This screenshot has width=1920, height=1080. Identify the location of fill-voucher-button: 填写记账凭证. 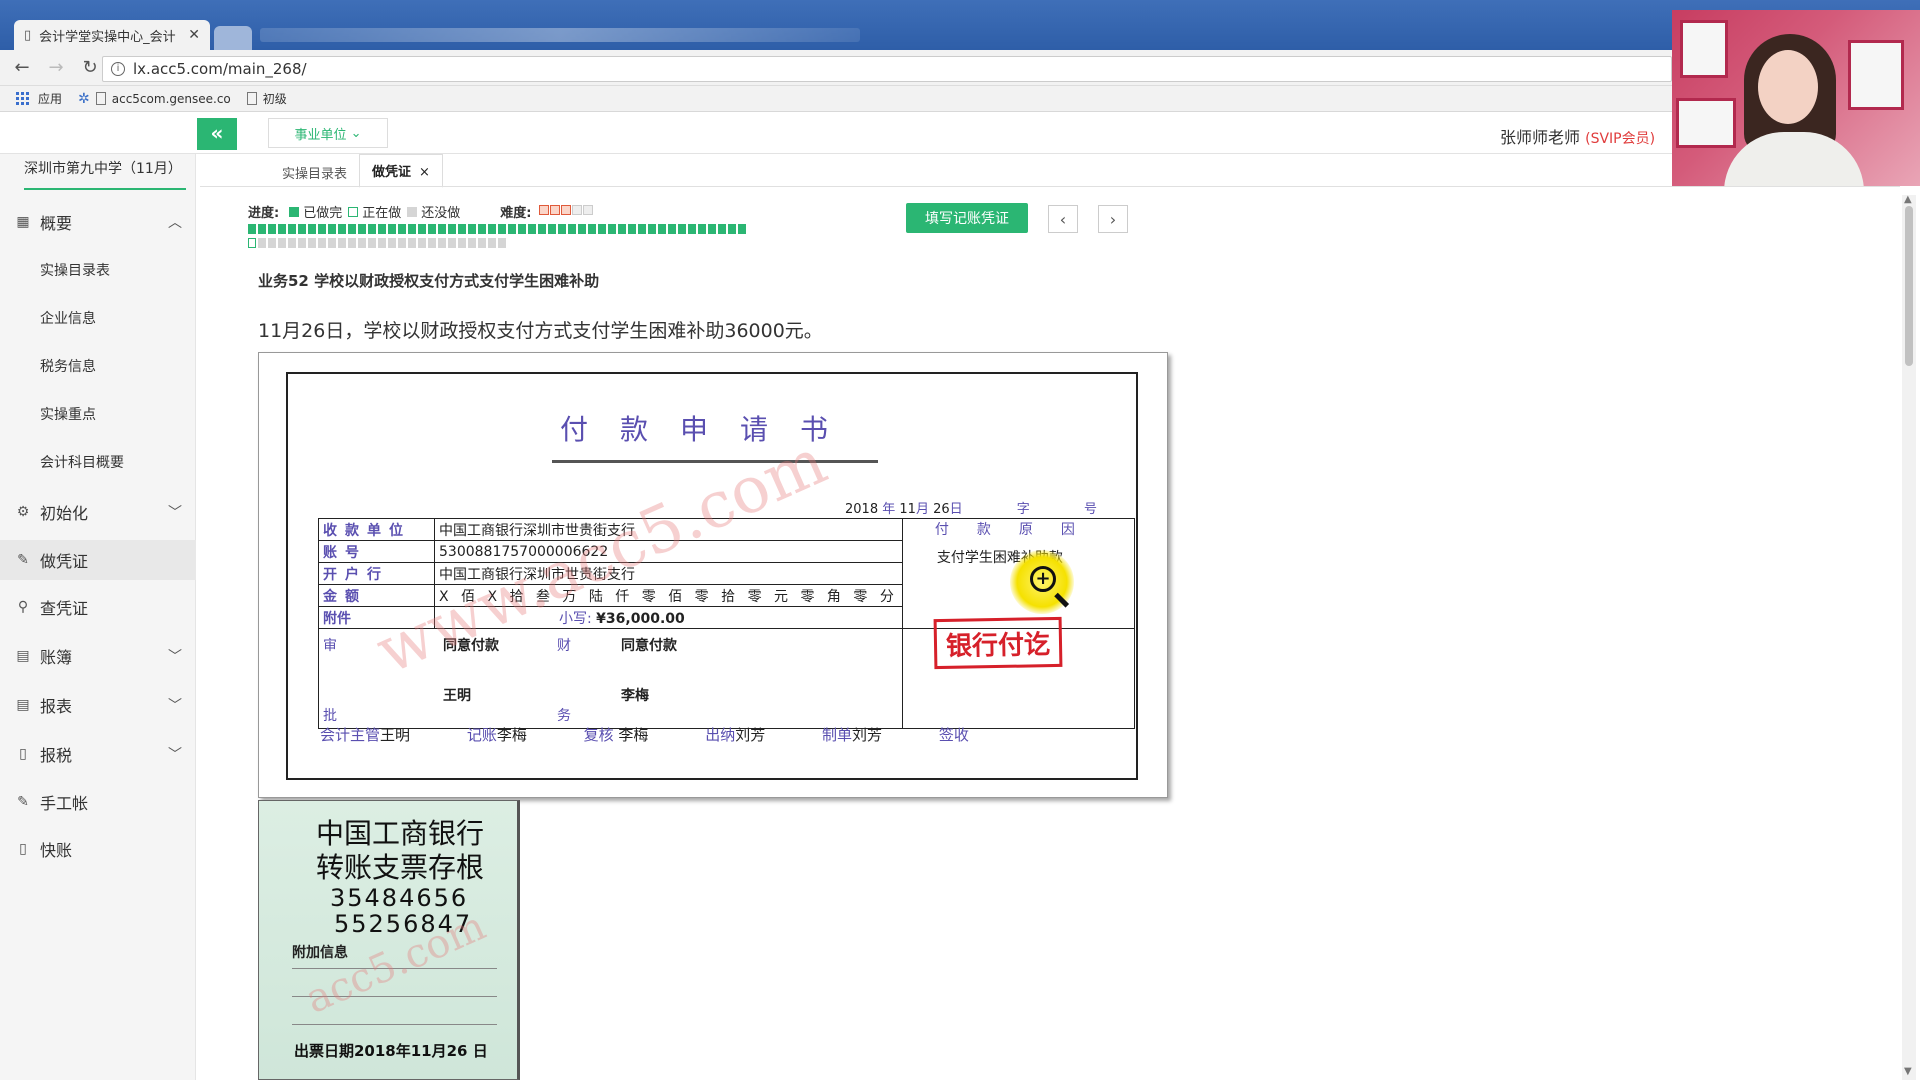
(967, 218).